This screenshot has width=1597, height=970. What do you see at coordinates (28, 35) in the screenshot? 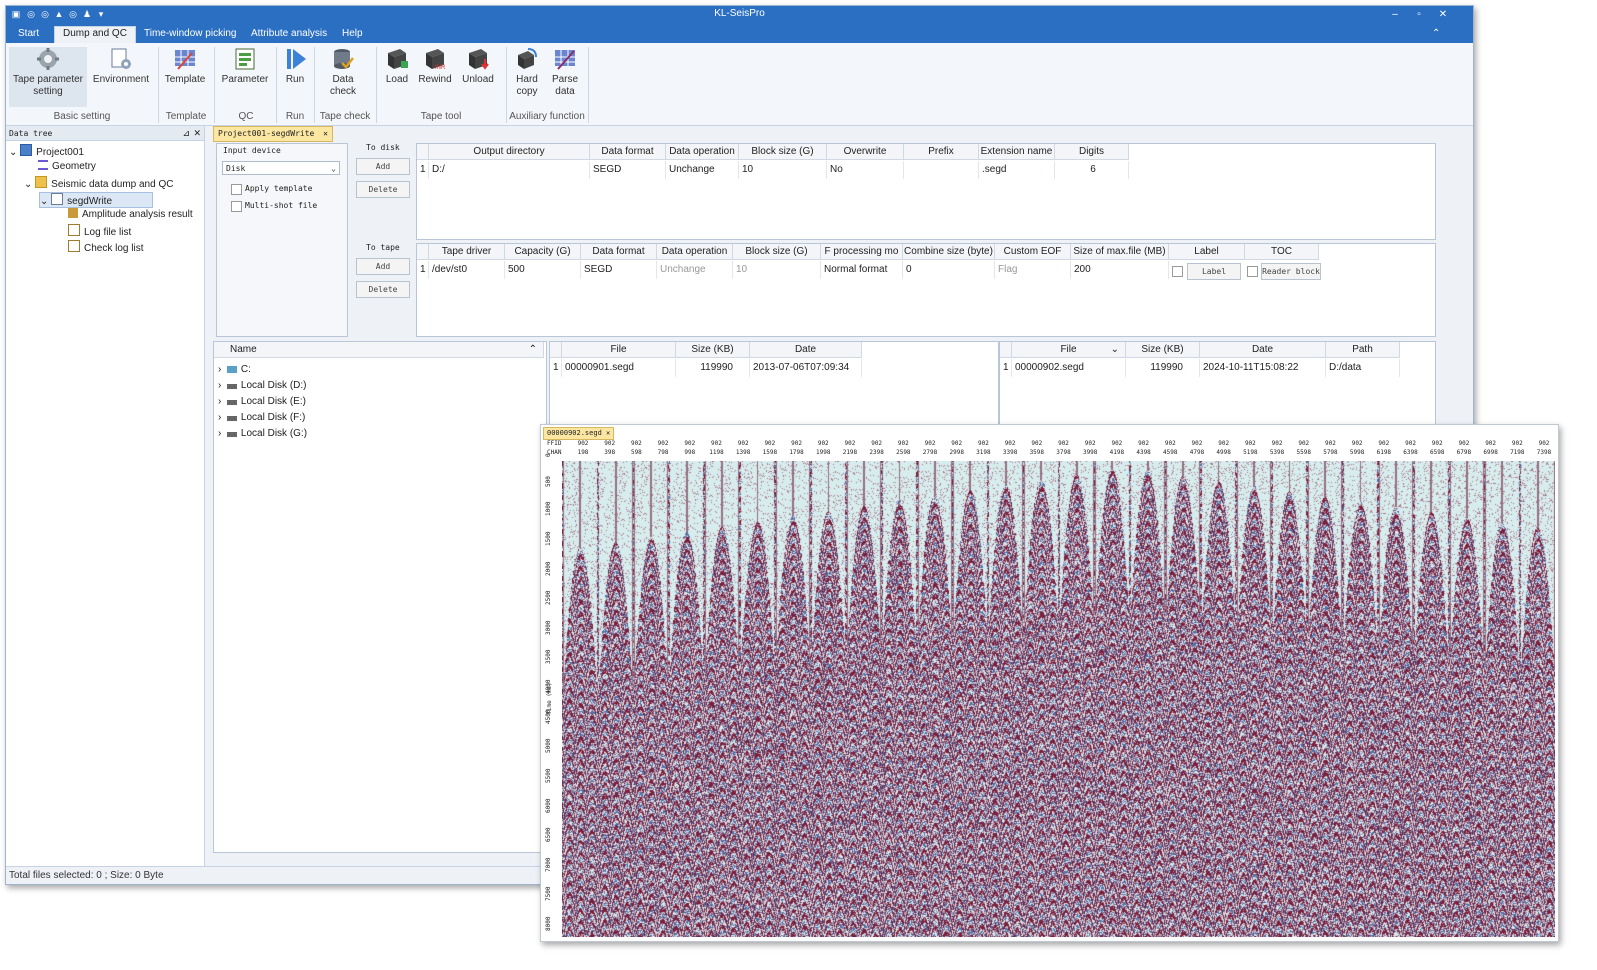
I see `menu-start: Start` at bounding box center [28, 35].